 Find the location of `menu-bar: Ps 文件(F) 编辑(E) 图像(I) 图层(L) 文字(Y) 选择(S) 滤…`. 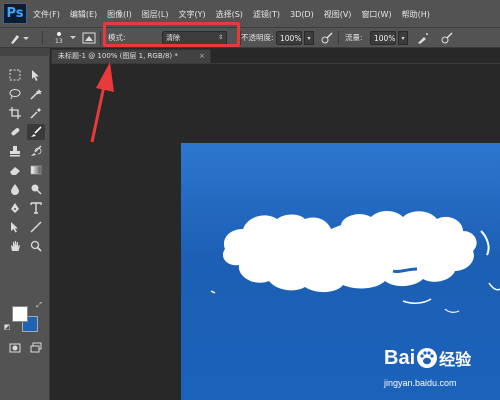

menu-bar: Ps 文件(F) 编辑(E) 图像(I) 图层(L) 文字(Y) 选择(S) 滤… is located at coordinates (250, 14).